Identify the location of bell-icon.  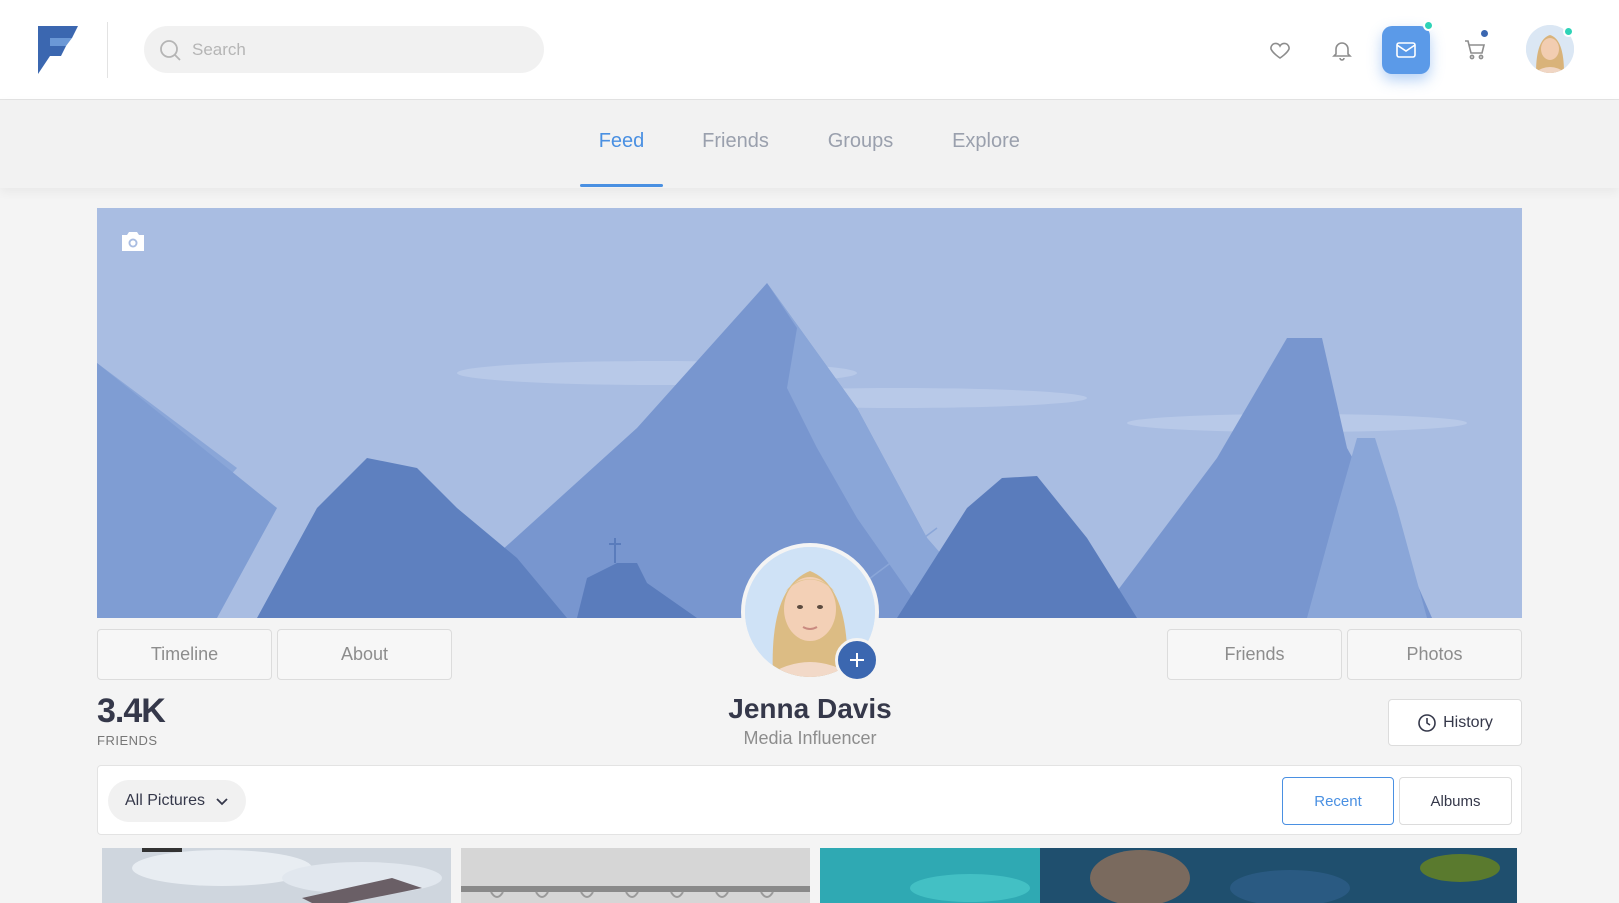
(1342, 51).